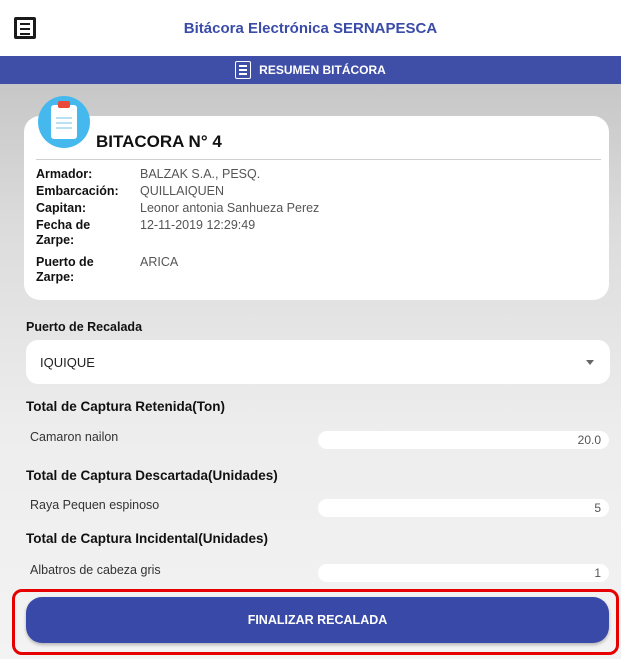 This screenshot has height=659, width=621. Describe the element at coordinates (590, 362) in the screenshot. I see `chevron-down-icon` at that location.